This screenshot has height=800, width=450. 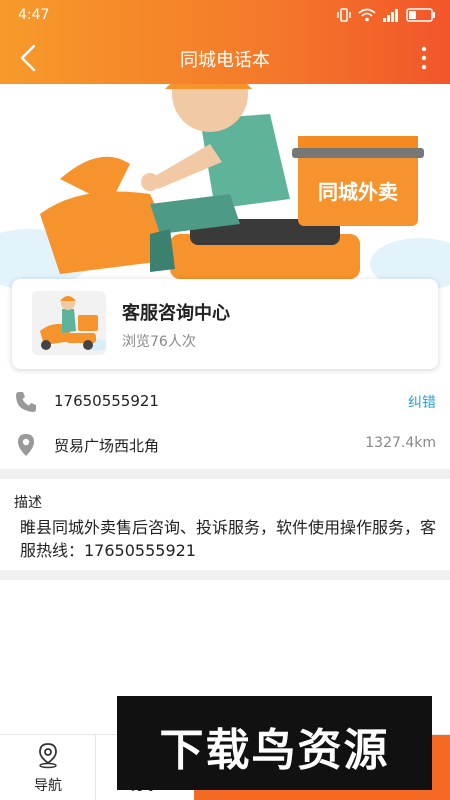 What do you see at coordinates (26, 445) in the screenshot?
I see `location-pin-icon` at bounding box center [26, 445].